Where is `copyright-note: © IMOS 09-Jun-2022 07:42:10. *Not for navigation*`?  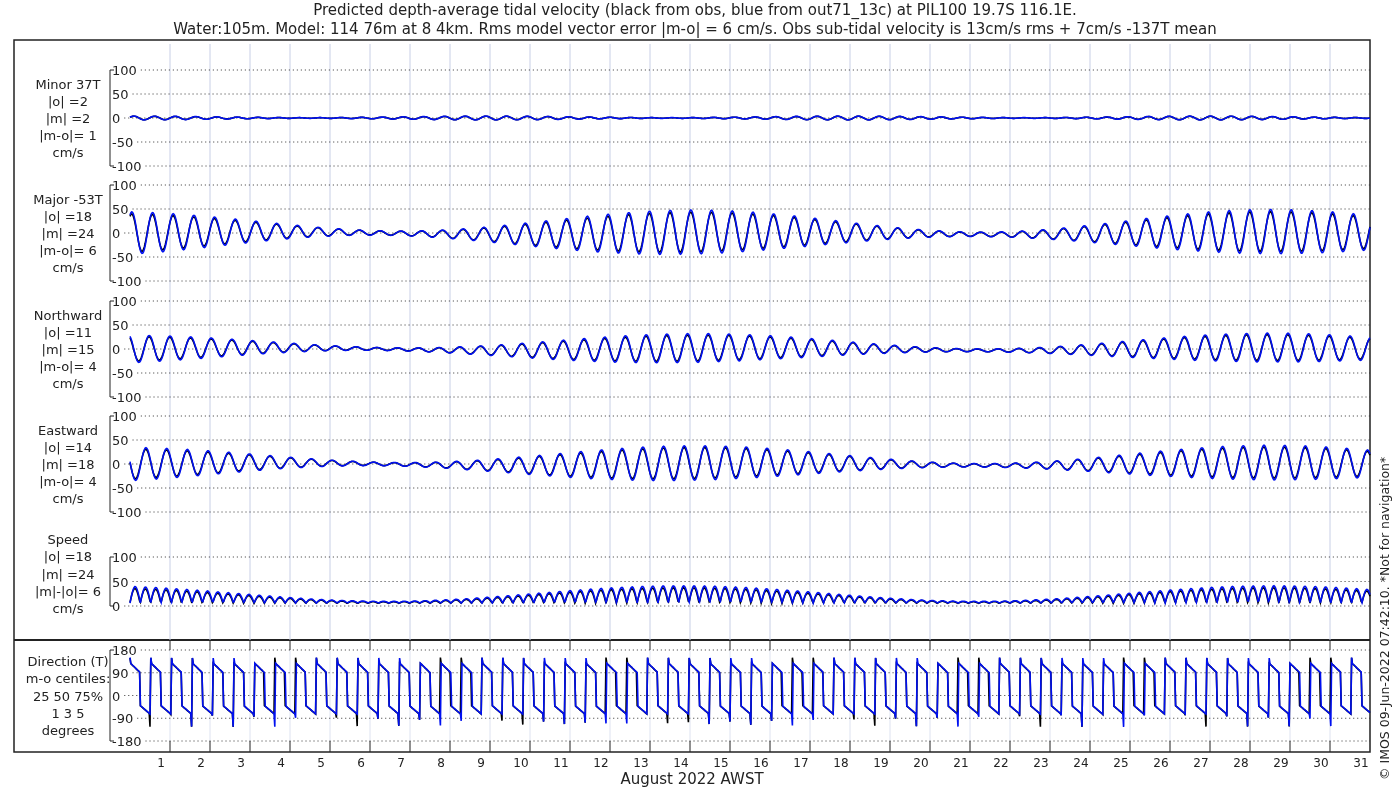 copyright-note: © IMOS 09-Jun-2022 07:42:10. *Not for navigation* is located at coordinates (1384, 618).